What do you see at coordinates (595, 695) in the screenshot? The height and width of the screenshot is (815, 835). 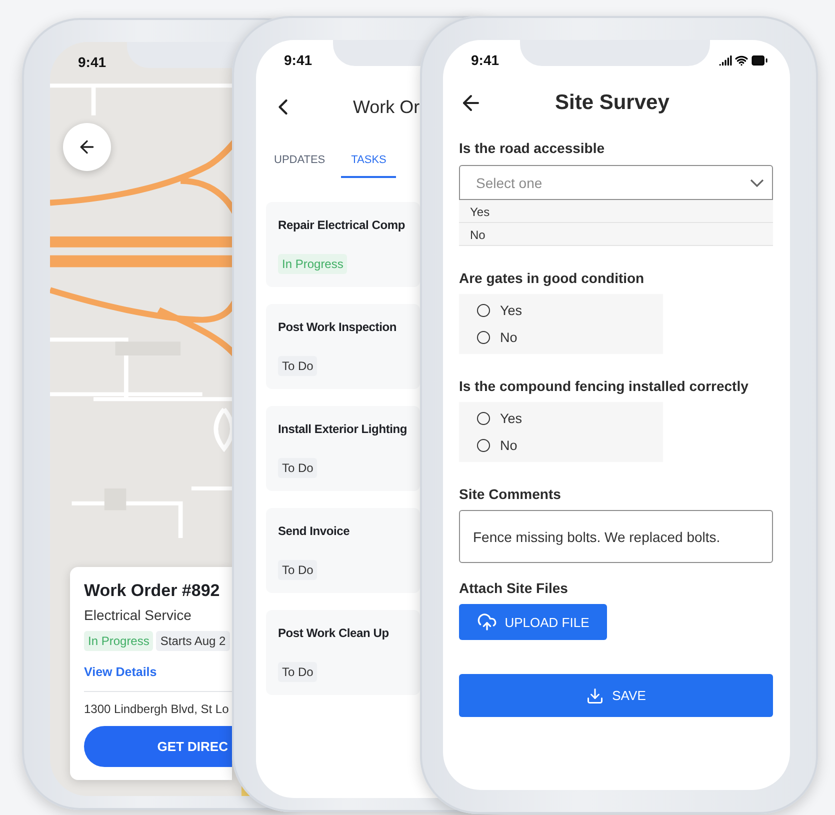 I see `download-icon` at bounding box center [595, 695].